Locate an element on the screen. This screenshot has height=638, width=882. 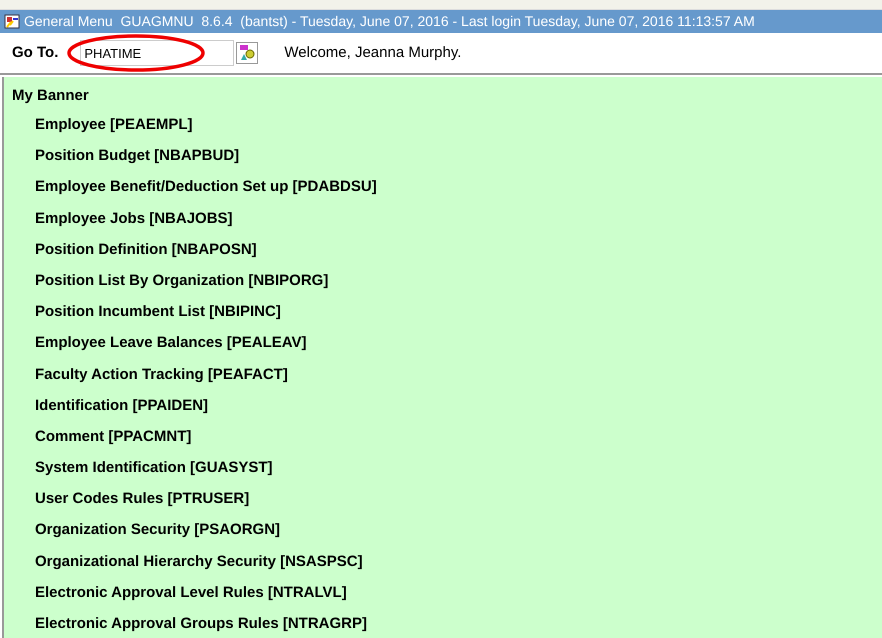
menu-item: Electronic Approval Level Rules [NTRALVL] is located at coordinates (458, 592).